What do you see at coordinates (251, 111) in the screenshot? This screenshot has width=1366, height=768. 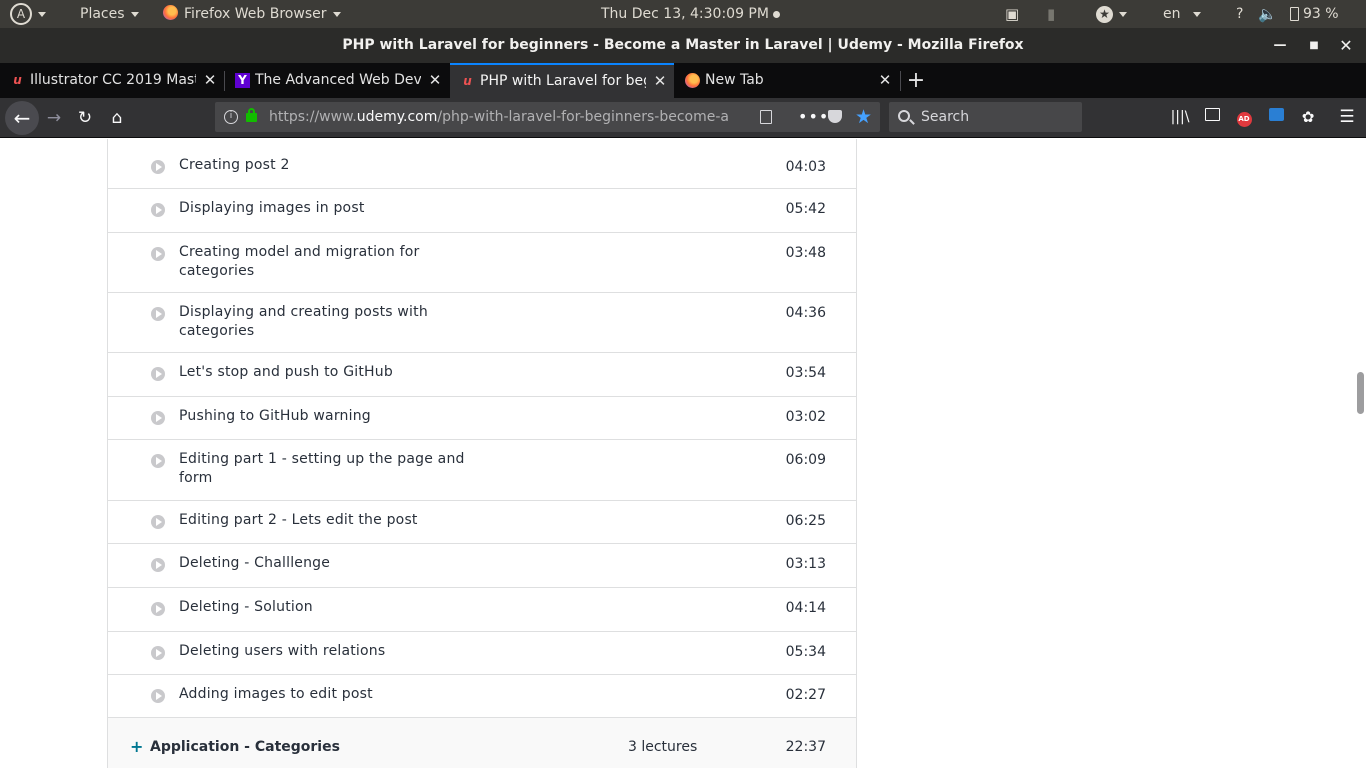 I see `lock-shackle-icon` at bounding box center [251, 111].